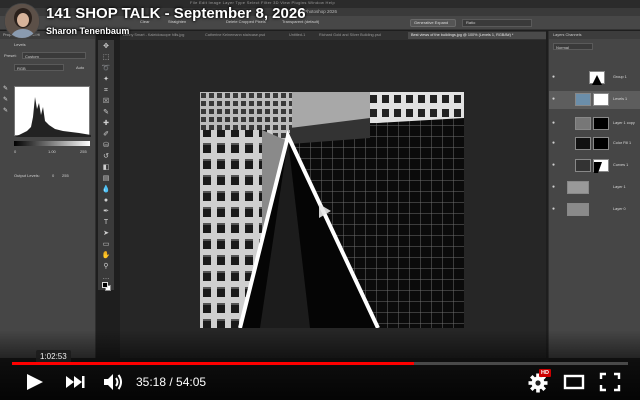  Describe the element at coordinates (297, 35) in the screenshot. I see `doc-tab: Untitled-1` at that location.